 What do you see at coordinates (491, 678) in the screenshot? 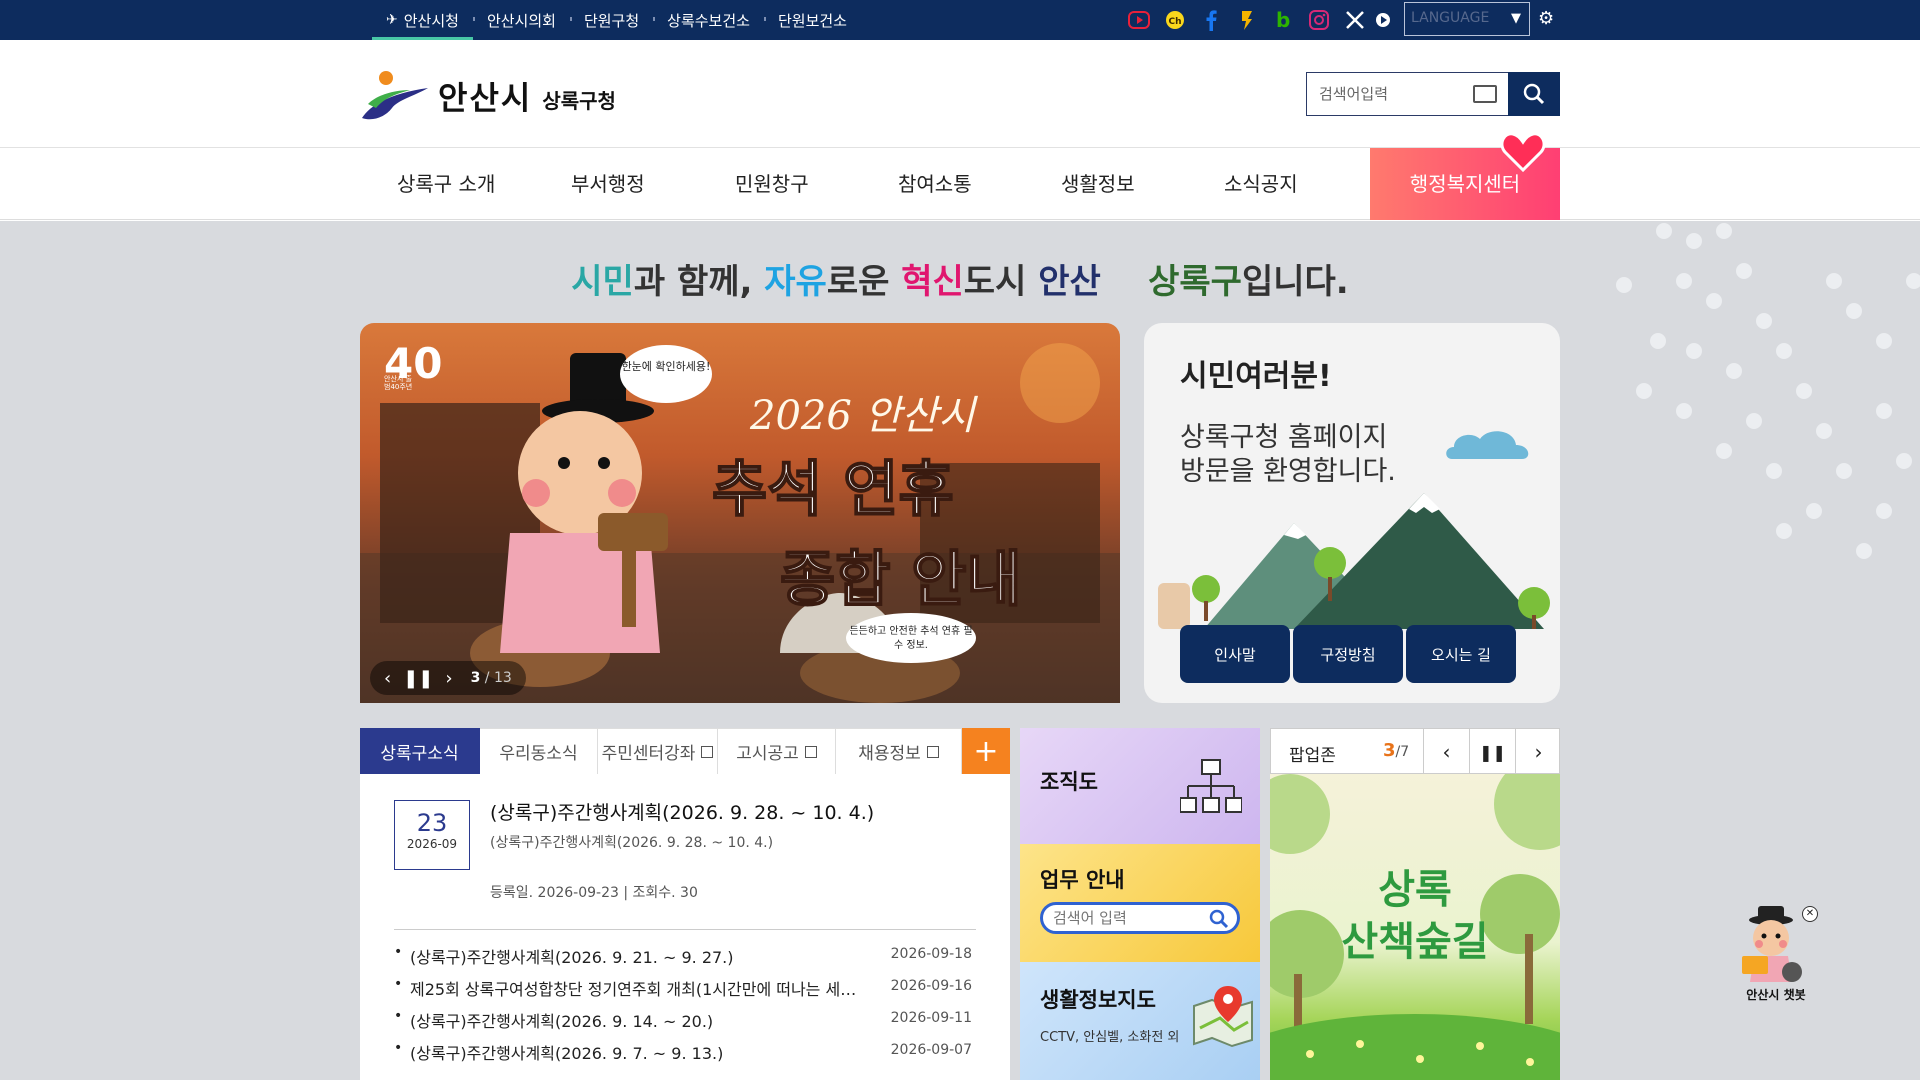
I see `banner-counter: 3 / 13` at bounding box center [491, 678].